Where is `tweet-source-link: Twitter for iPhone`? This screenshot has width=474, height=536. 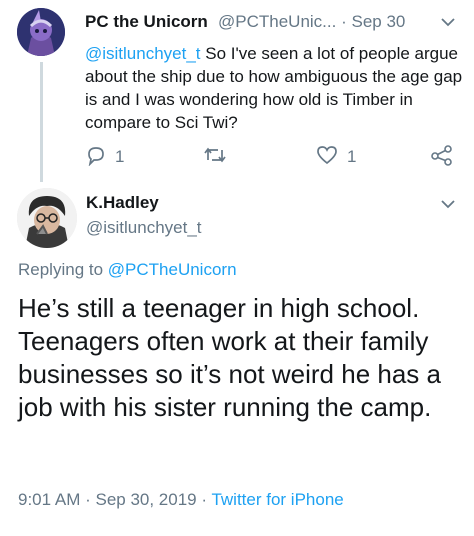
tweet-source-link: Twitter for iPhone is located at coordinates (277, 499).